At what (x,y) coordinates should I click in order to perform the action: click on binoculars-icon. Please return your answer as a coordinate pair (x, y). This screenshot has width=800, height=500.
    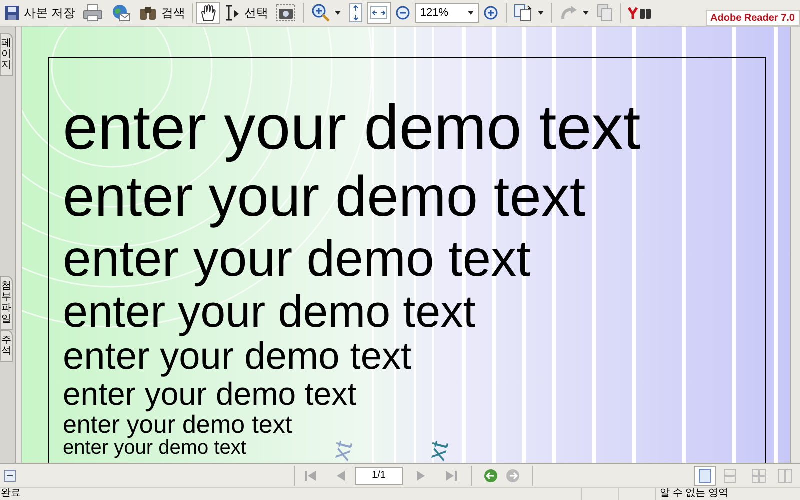
    Looking at the image, I should click on (148, 13).